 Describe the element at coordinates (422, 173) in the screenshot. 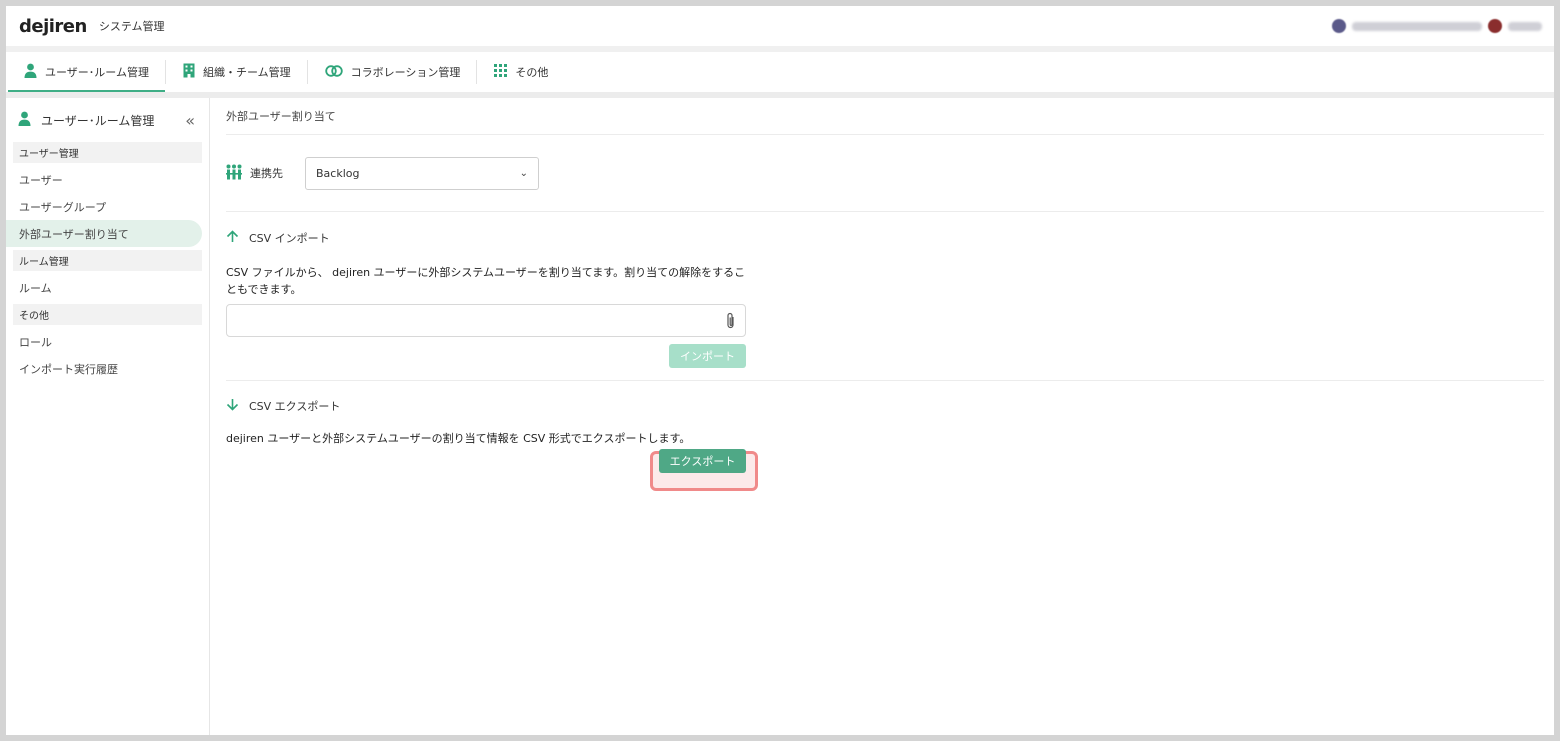

I see `connection-select: Backlog ⌄` at that location.